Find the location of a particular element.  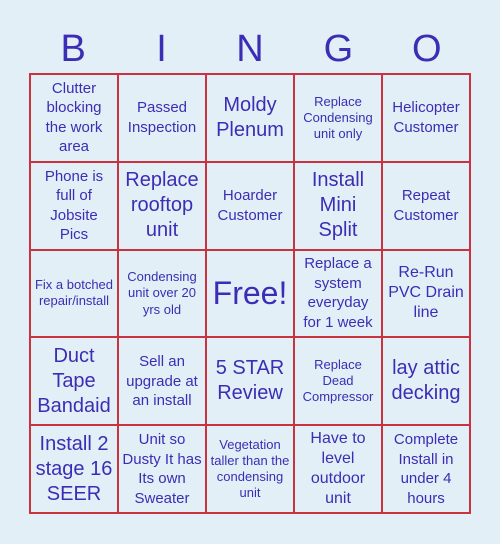

header-letter-o: O is located at coordinates (426, 49).